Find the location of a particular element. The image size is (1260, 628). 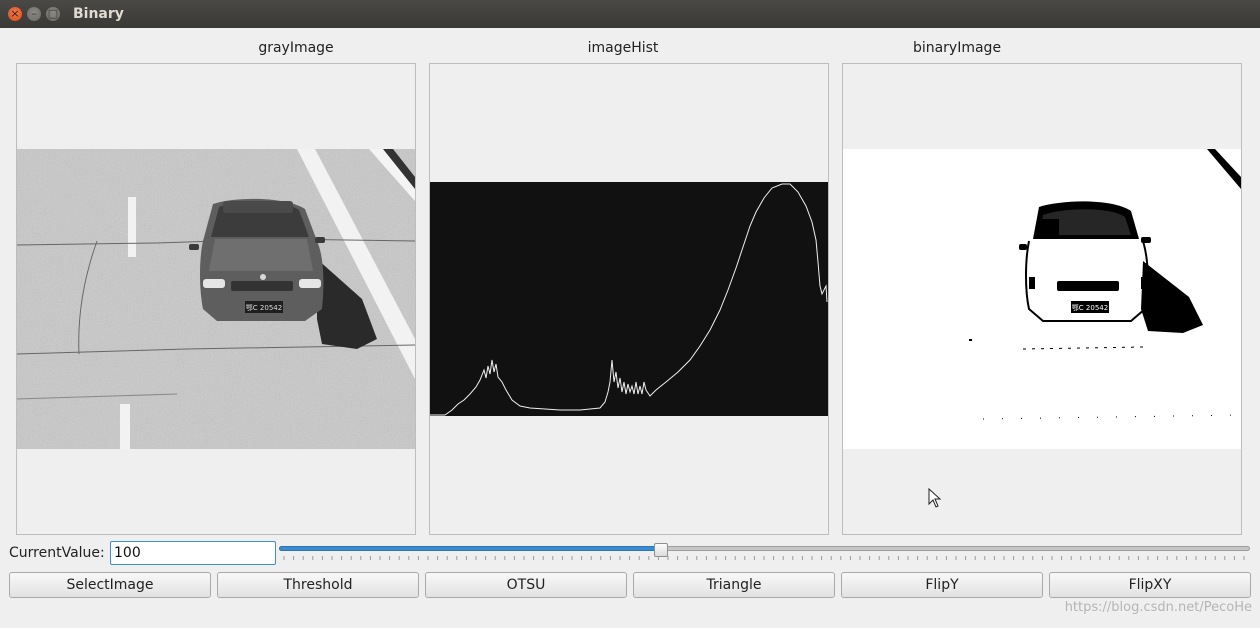

close-icon: × is located at coordinates (15, 14).